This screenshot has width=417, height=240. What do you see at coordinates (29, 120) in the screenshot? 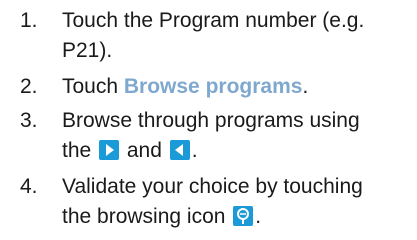
I see `step-number: 3.` at bounding box center [29, 120].